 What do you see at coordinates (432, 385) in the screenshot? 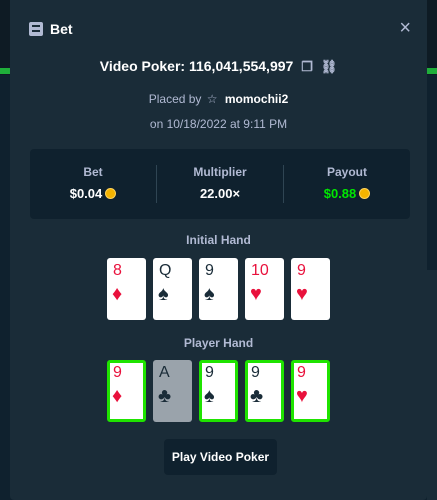
I see `background-panel-right` at bounding box center [432, 385].